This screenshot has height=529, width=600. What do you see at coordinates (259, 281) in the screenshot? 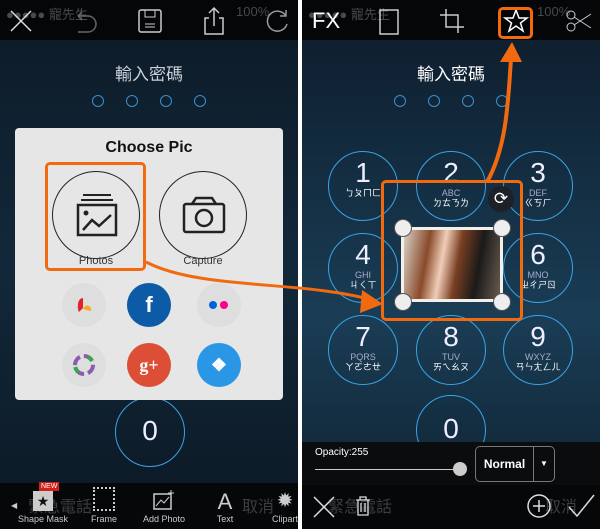
I see `arrow-photos-to-sticker` at bounding box center [259, 281].